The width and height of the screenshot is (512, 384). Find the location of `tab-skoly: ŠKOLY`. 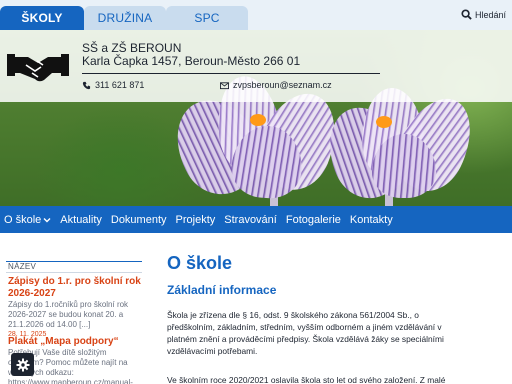

tab-skoly: ŠKOLY is located at coordinates (42, 18).